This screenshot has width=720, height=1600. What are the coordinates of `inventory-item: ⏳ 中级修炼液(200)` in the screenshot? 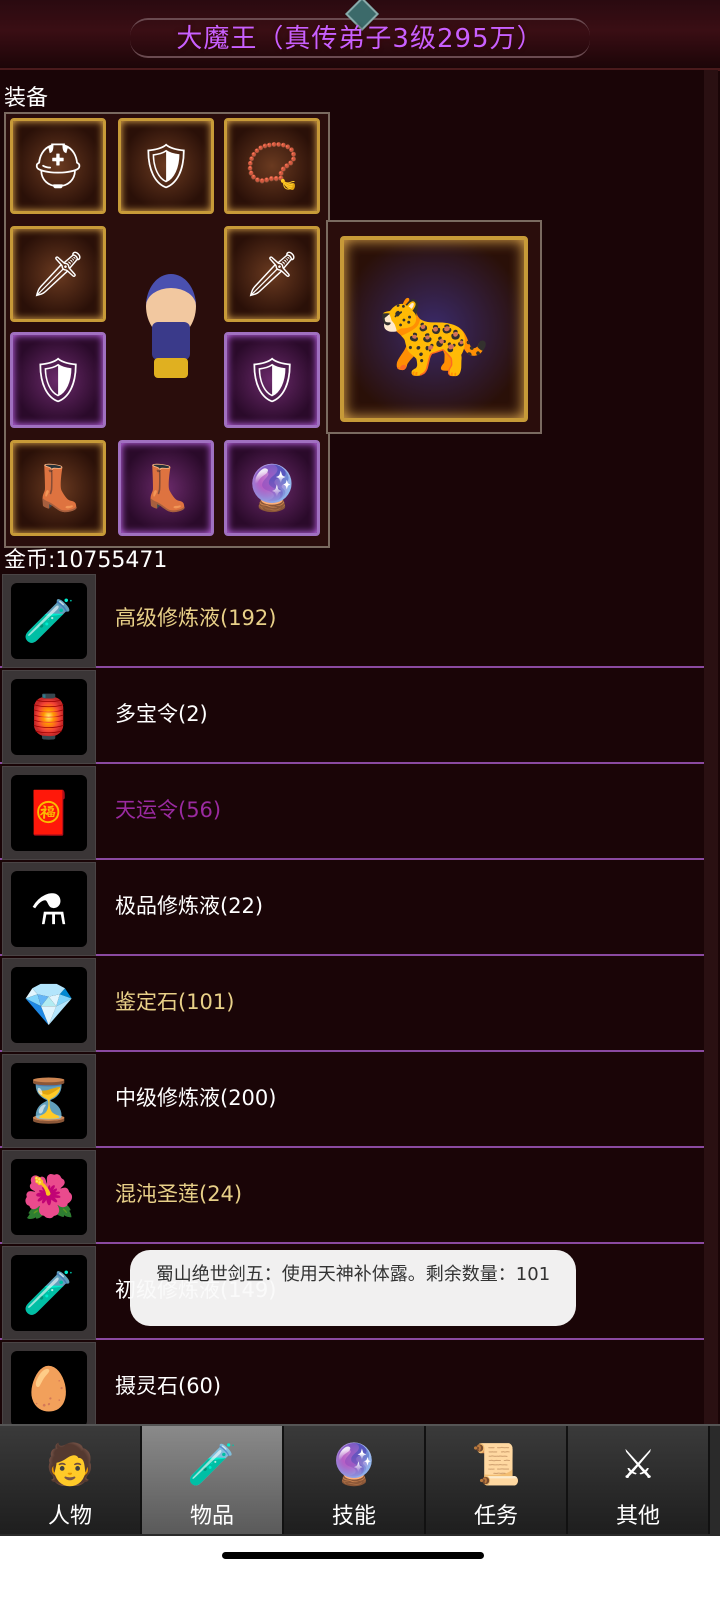 It's located at (352, 1100).